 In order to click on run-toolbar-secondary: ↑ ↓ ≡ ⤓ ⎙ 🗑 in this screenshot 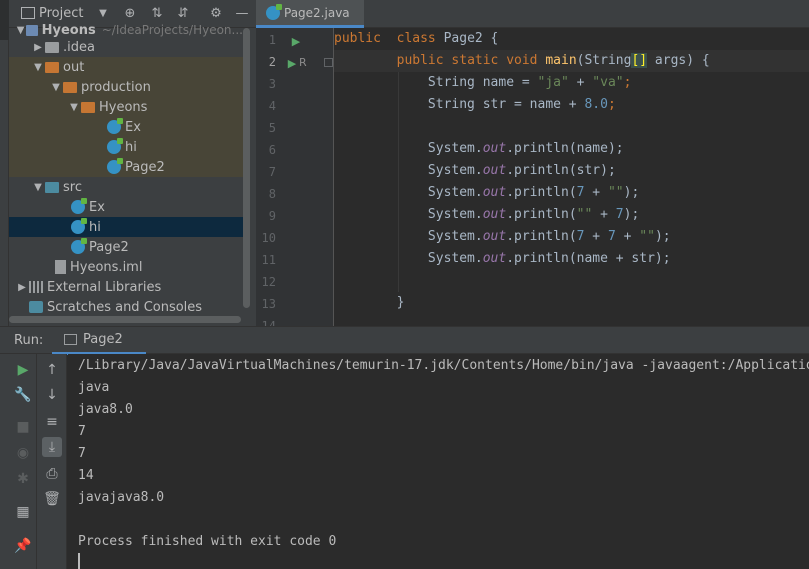, I will do `click(52, 461)`.